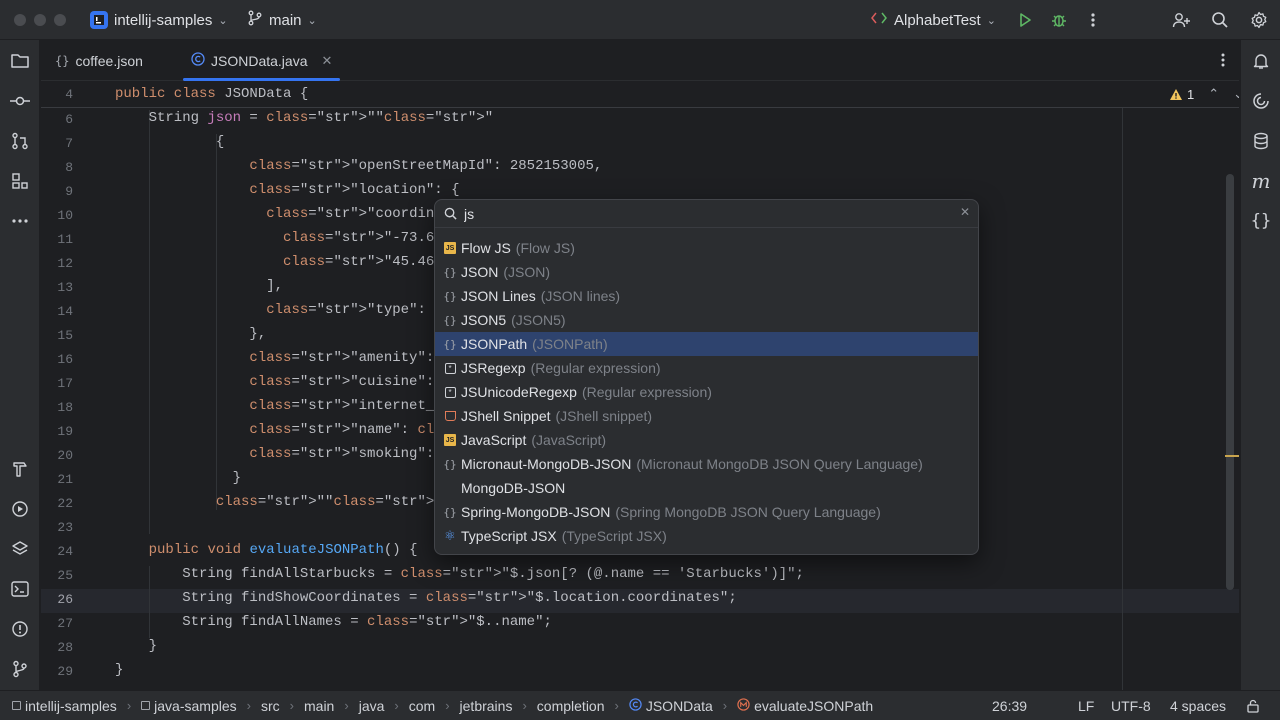 The image size is (1280, 720). I want to click on test-config-icon, so click(879, 20).